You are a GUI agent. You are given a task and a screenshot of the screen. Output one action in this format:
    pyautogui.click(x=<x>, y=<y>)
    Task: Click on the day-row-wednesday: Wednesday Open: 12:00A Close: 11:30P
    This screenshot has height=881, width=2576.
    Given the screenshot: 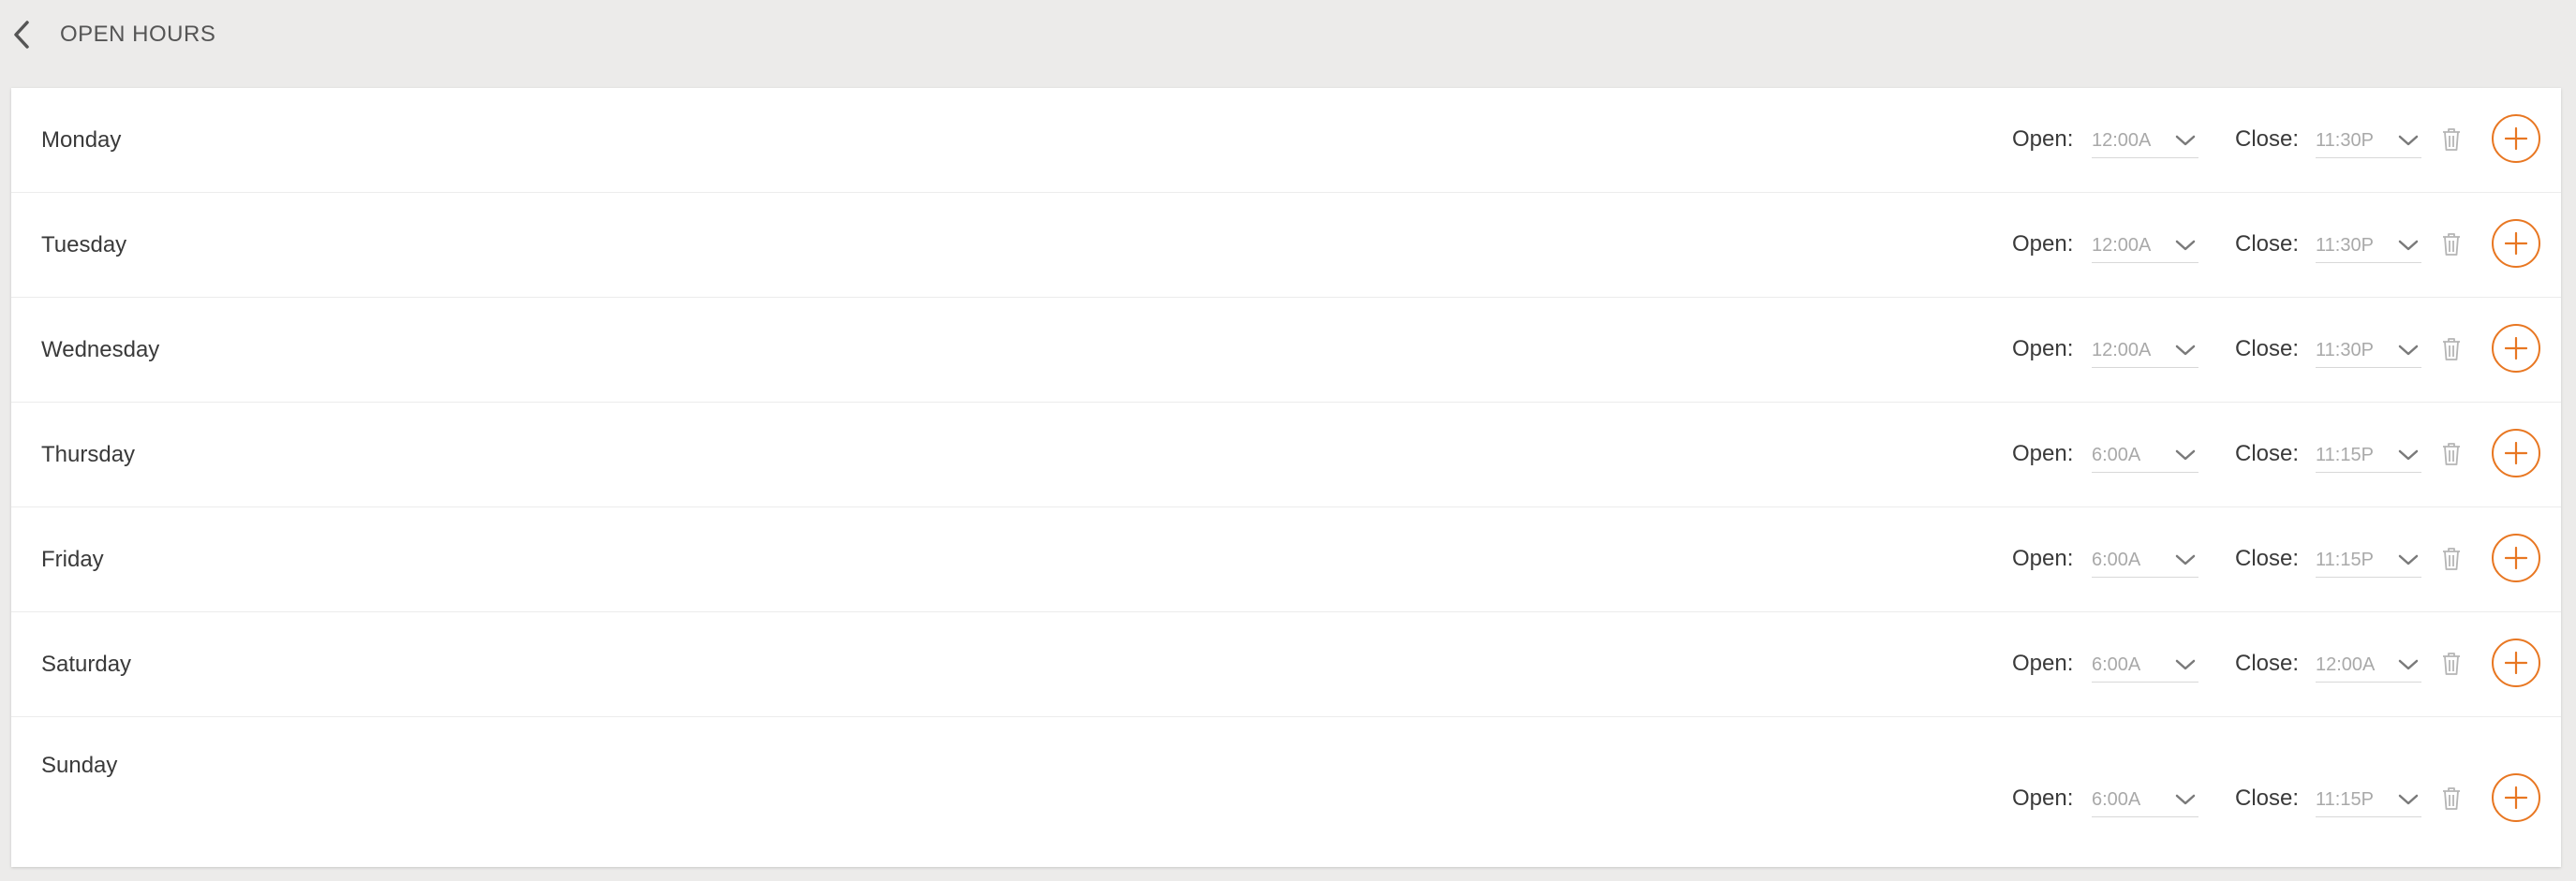 What is the action you would take?
    pyautogui.click(x=1286, y=351)
    